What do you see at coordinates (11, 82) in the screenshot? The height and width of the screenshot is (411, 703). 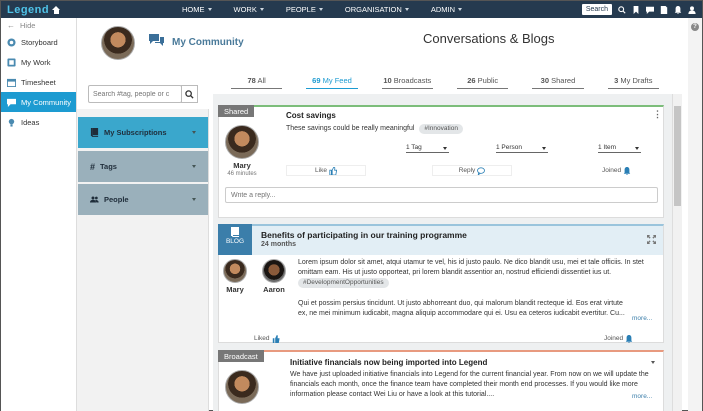 I see `calendar-icon` at bounding box center [11, 82].